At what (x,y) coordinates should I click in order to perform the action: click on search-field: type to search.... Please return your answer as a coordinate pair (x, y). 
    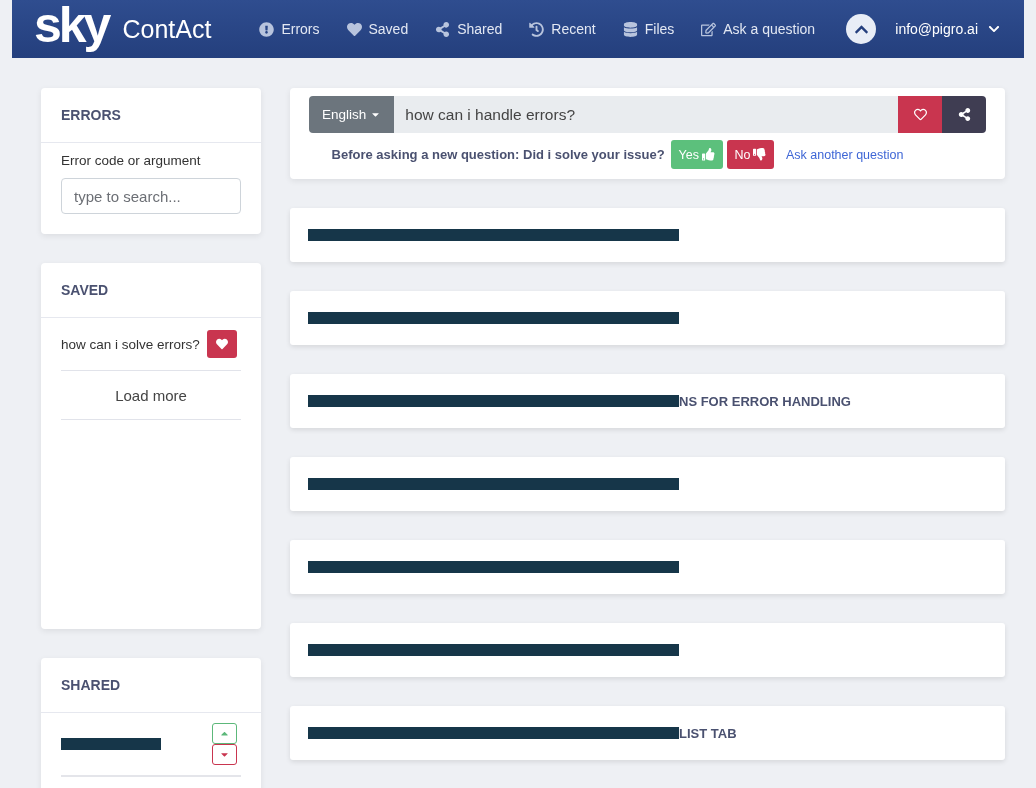
    Looking at the image, I should click on (151, 196).